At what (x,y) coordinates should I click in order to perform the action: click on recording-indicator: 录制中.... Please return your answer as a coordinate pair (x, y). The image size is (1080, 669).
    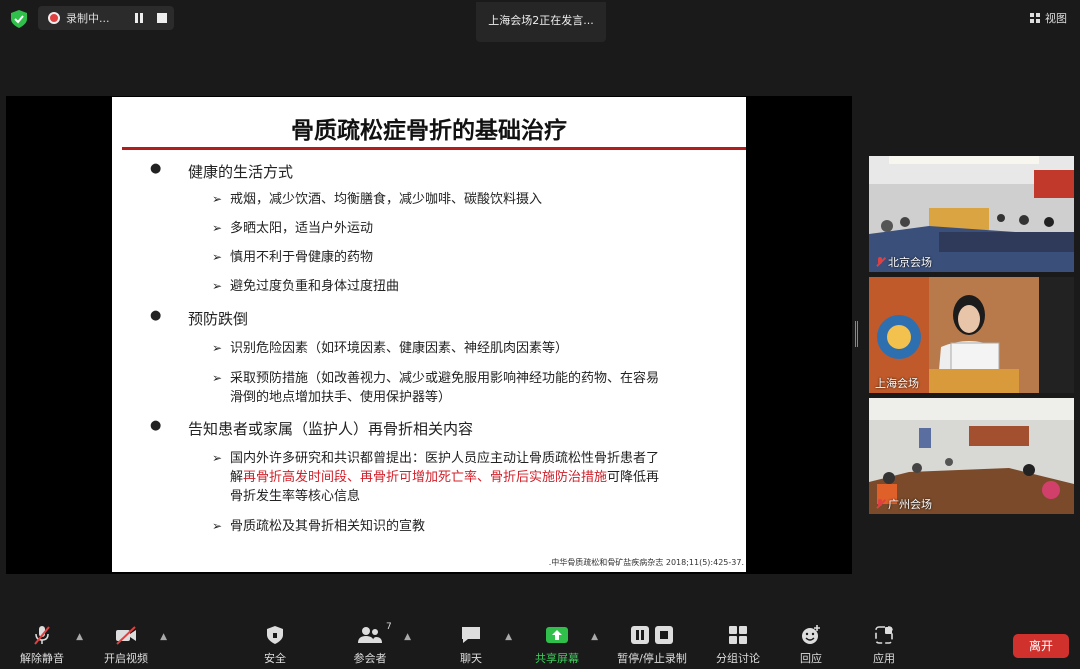
    Looking at the image, I should click on (106, 18).